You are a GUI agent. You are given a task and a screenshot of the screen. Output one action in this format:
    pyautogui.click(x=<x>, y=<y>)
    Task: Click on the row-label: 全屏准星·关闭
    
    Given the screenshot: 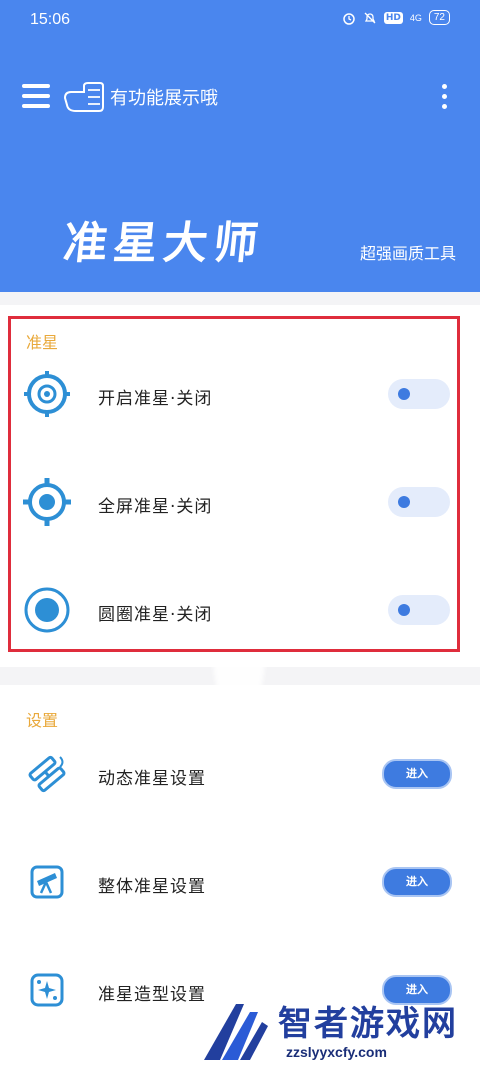 What is the action you would take?
    pyautogui.click(x=155, y=507)
    